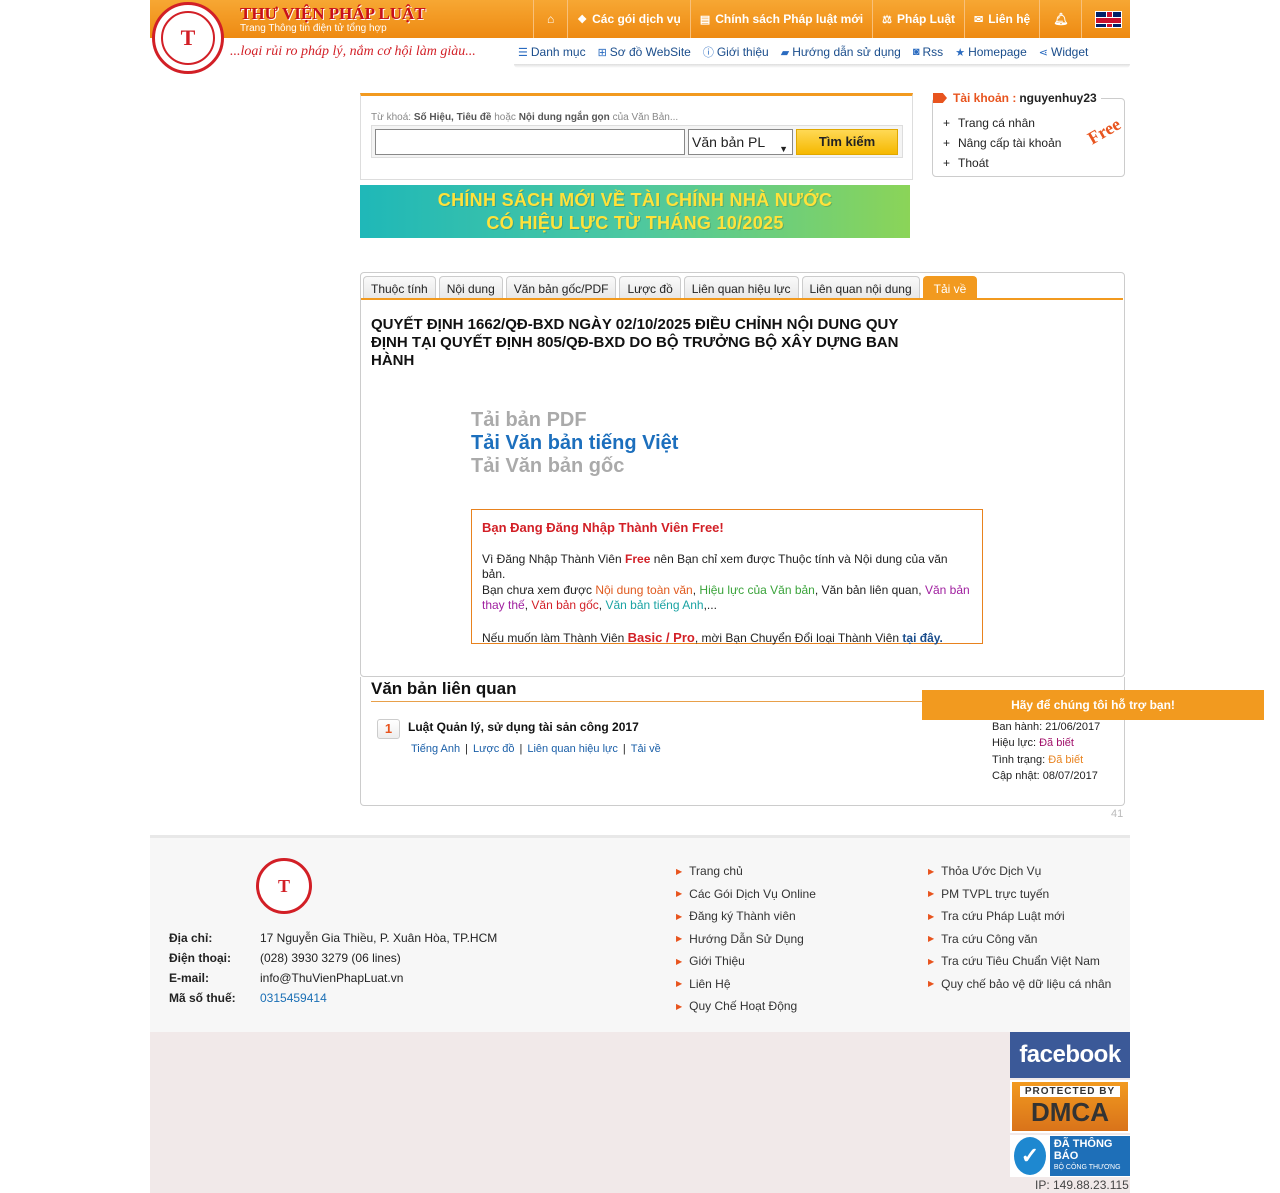 The image size is (1280, 1193). I want to click on footer-link-label: Hướng Dẫn Sử Dụng, so click(746, 938).